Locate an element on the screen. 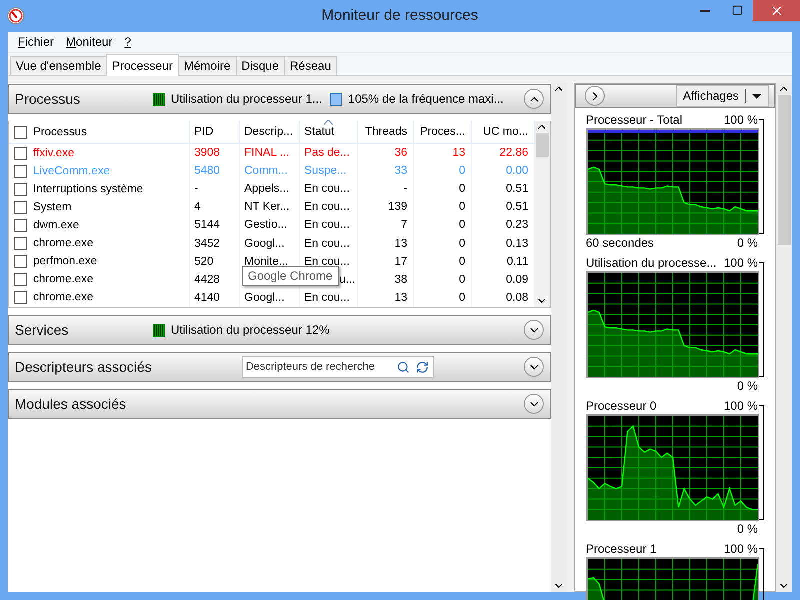 The image size is (800, 600). table-cell: 0.00 is located at coordinates (502, 171).